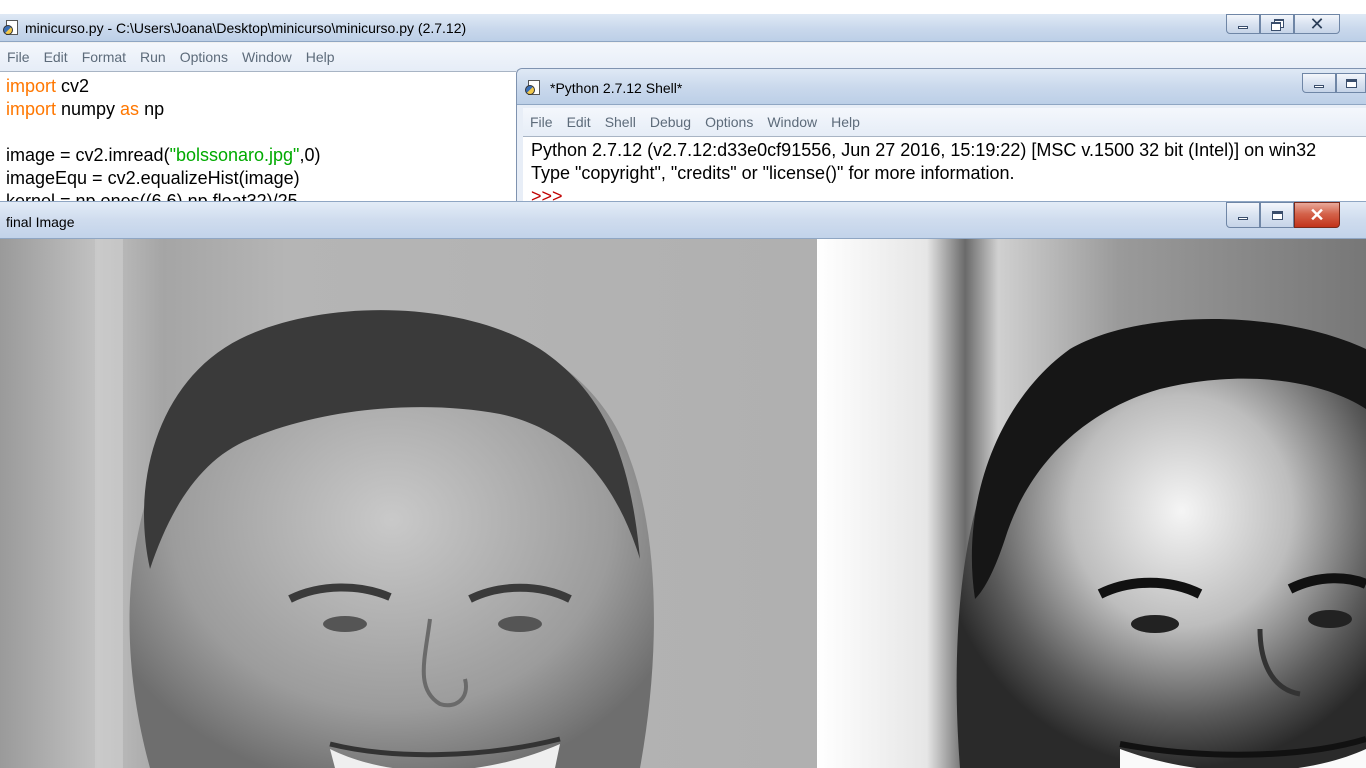 The width and height of the screenshot is (1366, 768). What do you see at coordinates (104, 57) in the screenshot?
I see `menu-format: Format` at bounding box center [104, 57].